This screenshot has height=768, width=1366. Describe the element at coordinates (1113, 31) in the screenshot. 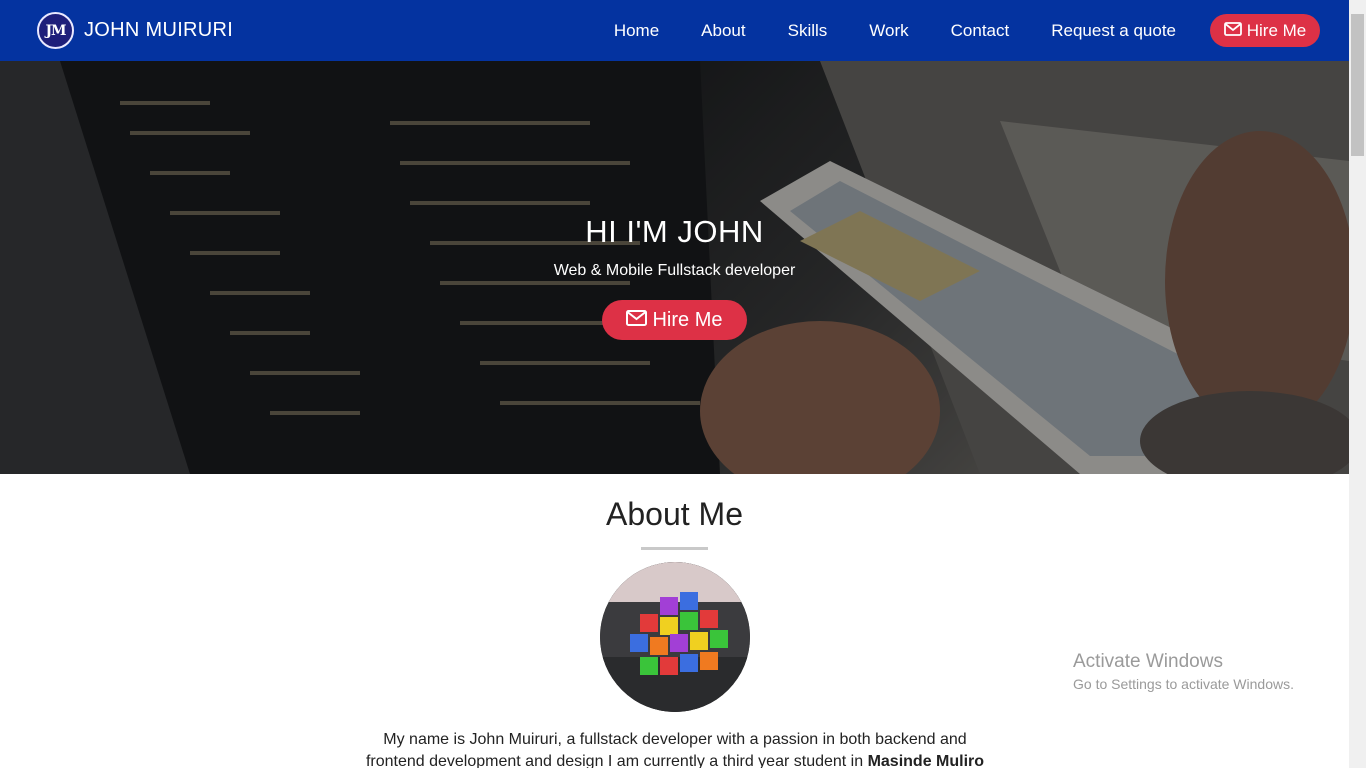

I see `nav-link-request-quote: Request a quote` at that location.